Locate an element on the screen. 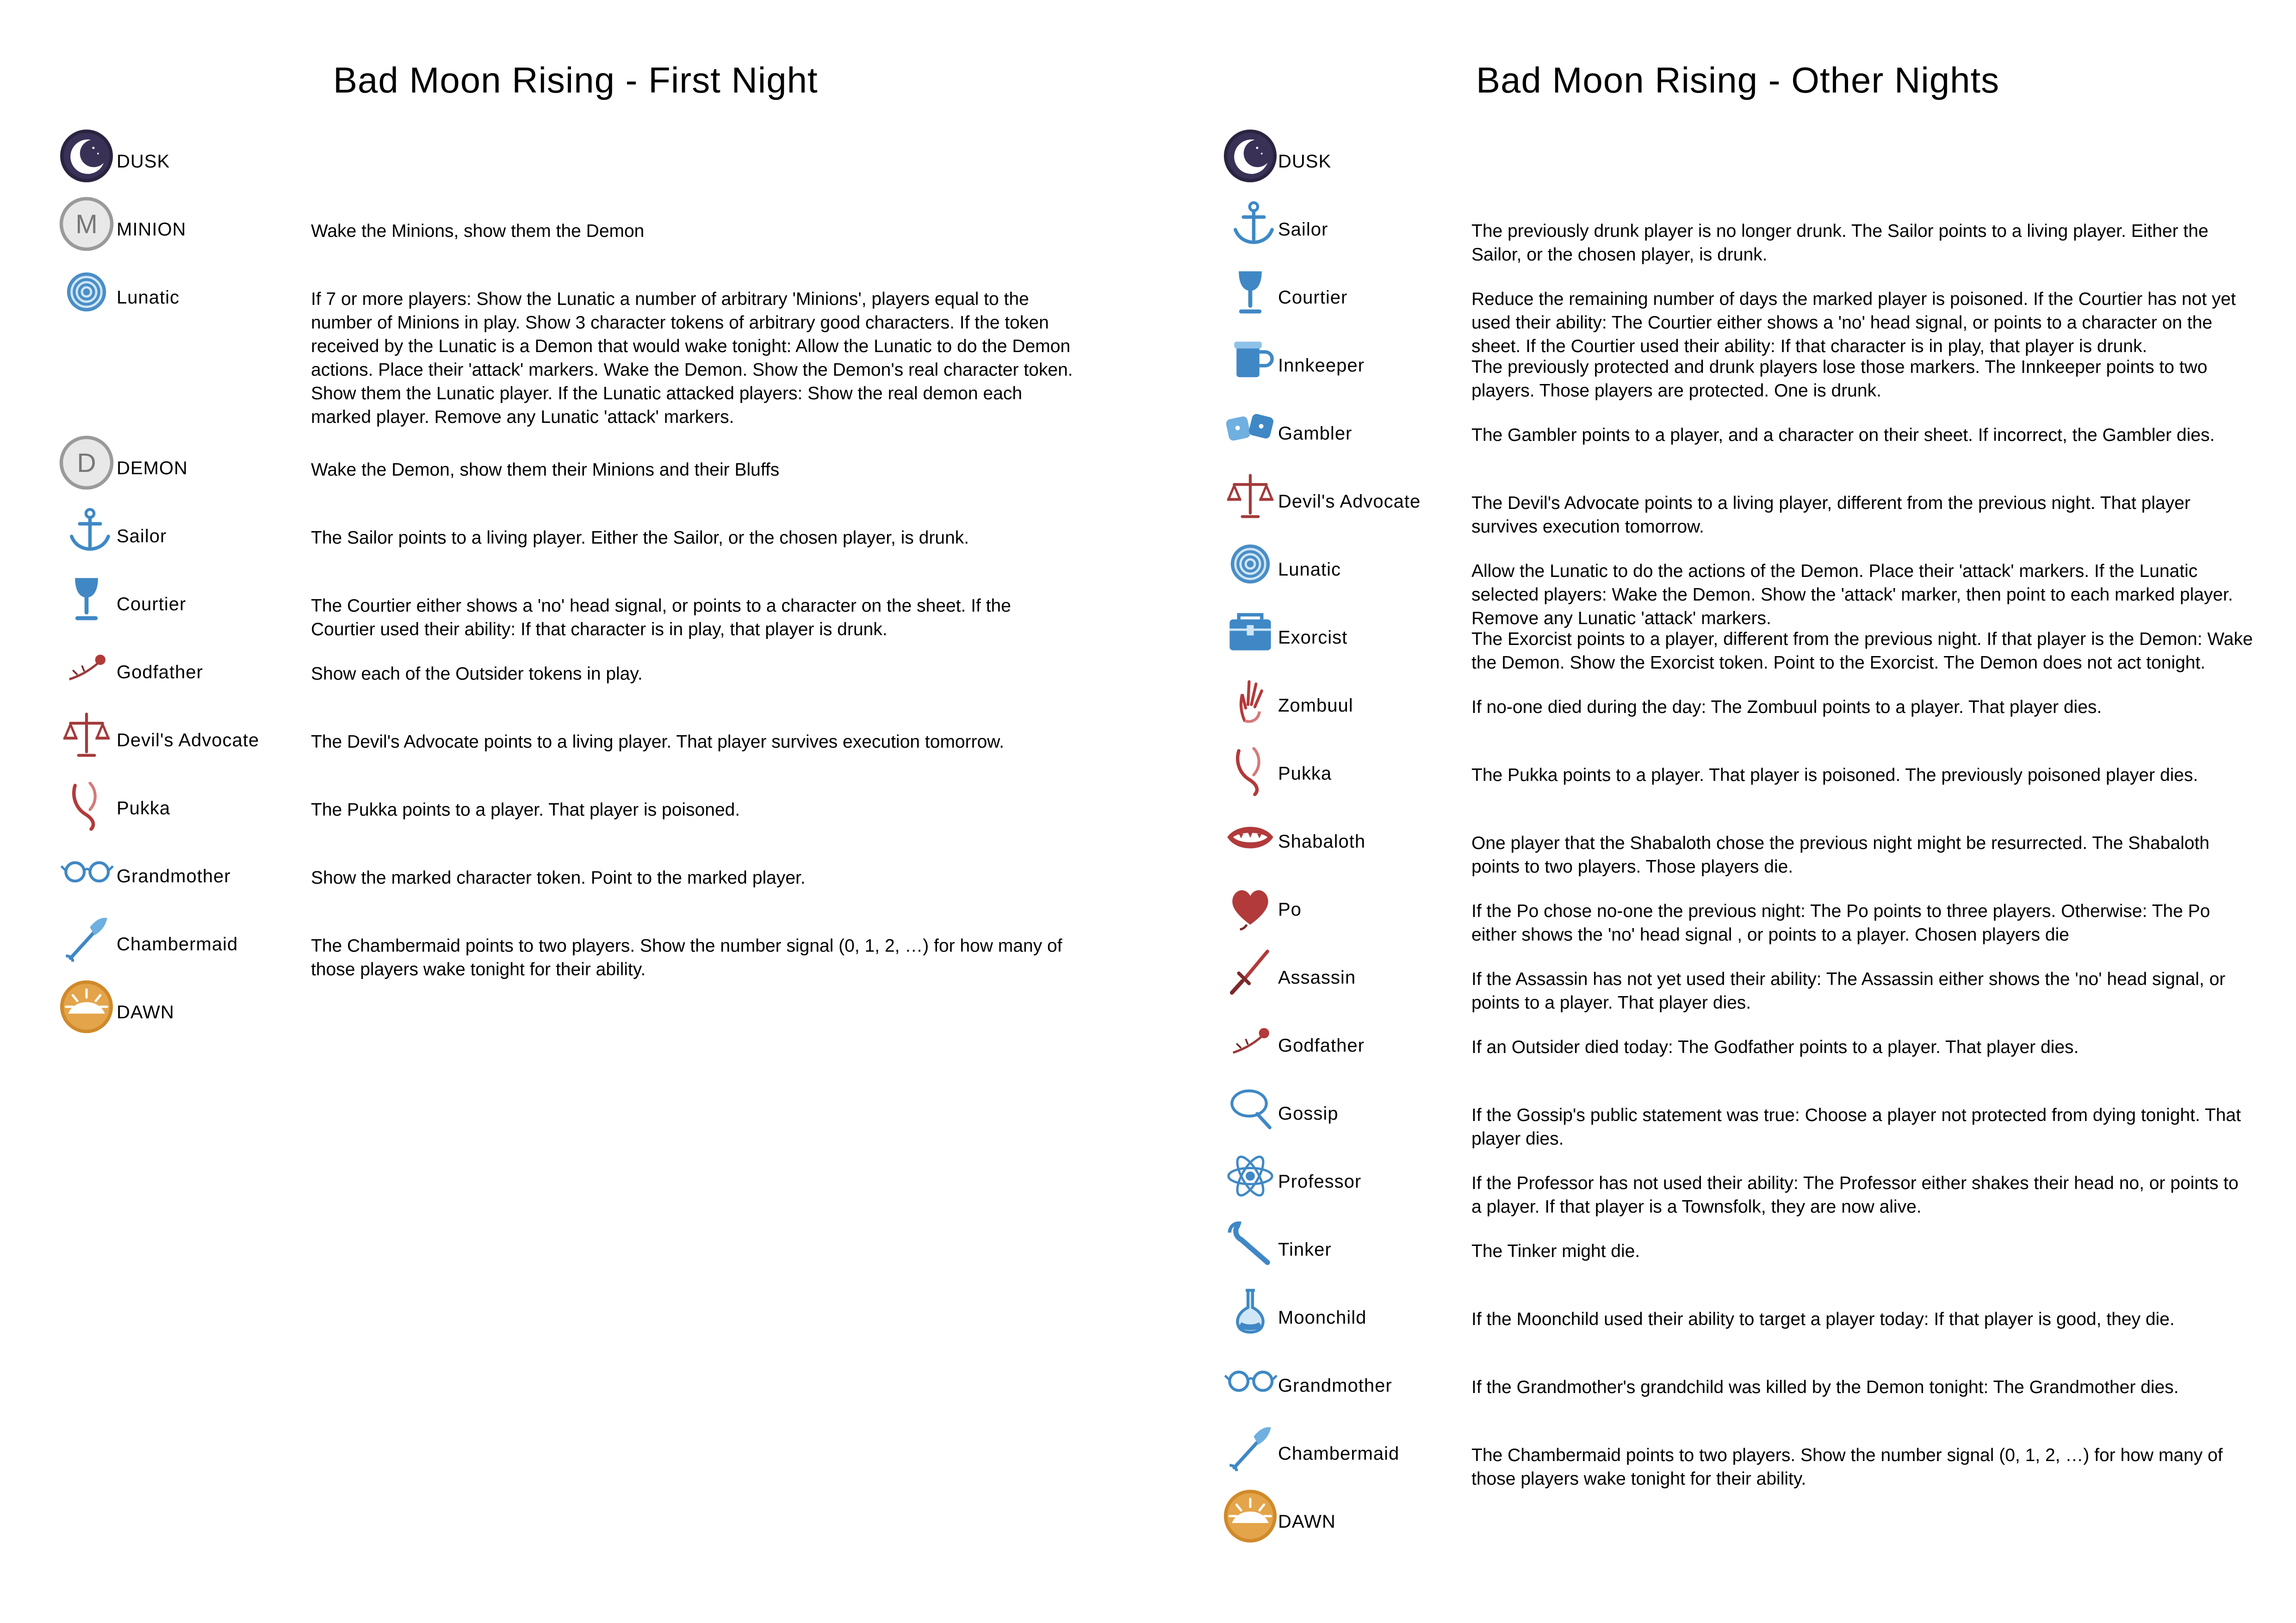  minion-token-icon: M is located at coordinates (87, 224).